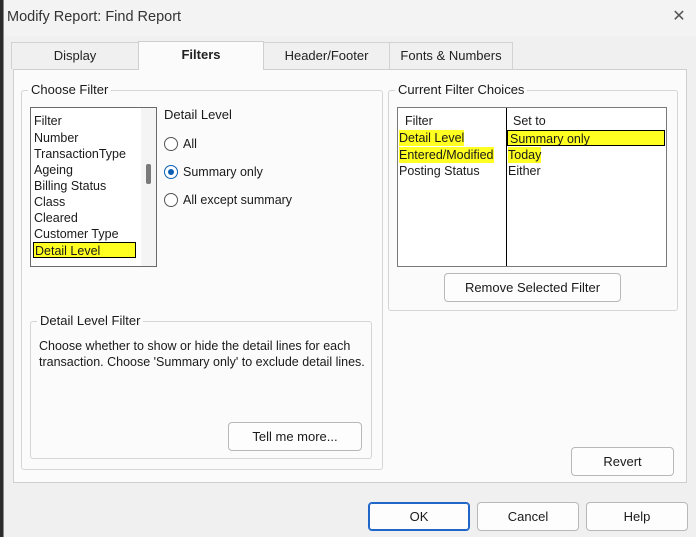 This screenshot has height=537, width=696. Describe the element at coordinates (461, 89) in the screenshot. I see `current-filter-choices-title: Current Filter Choices` at that location.